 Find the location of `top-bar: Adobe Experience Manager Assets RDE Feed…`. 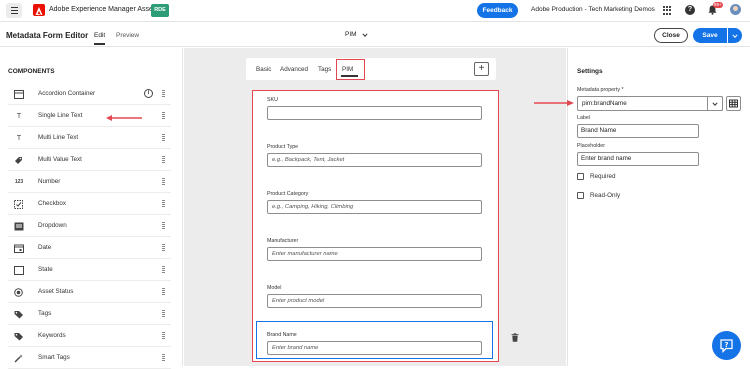

top-bar: Adobe Experience Manager Assets RDE Feed… is located at coordinates (375, 11).